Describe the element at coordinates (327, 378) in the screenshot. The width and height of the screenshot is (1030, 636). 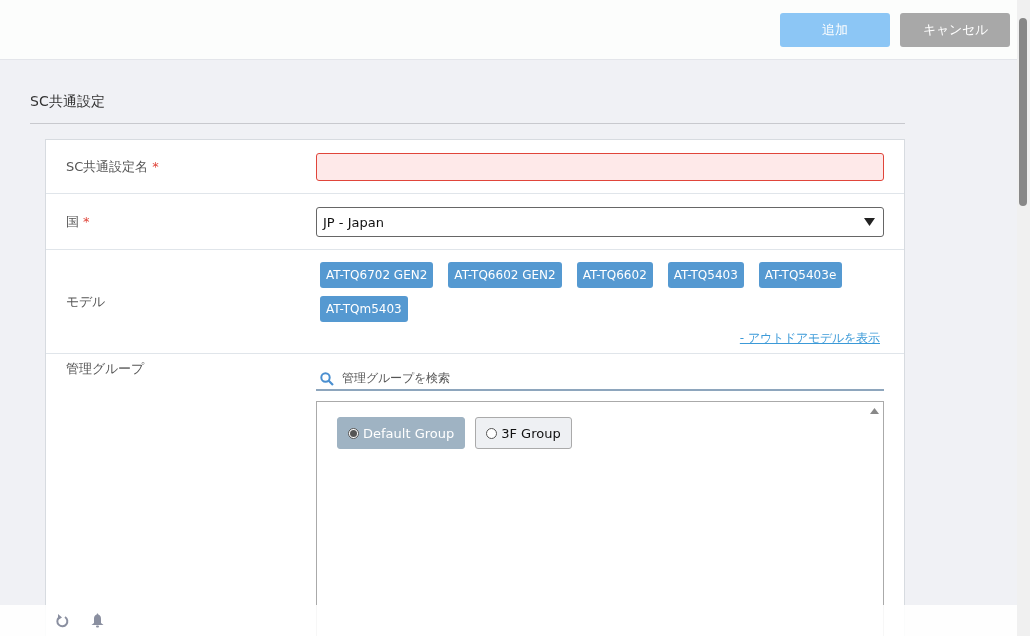
I see `search-icon` at that location.